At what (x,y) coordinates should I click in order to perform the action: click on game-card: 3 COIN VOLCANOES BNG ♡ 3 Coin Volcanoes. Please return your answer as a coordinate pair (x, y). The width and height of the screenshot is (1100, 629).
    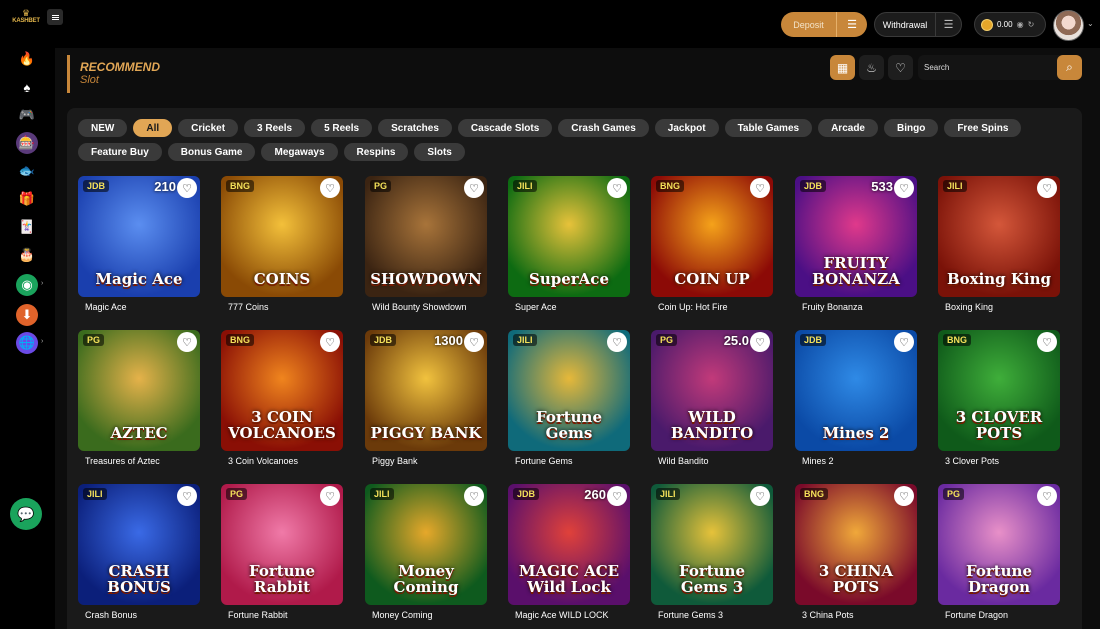
    Looking at the image, I should click on (282, 400).